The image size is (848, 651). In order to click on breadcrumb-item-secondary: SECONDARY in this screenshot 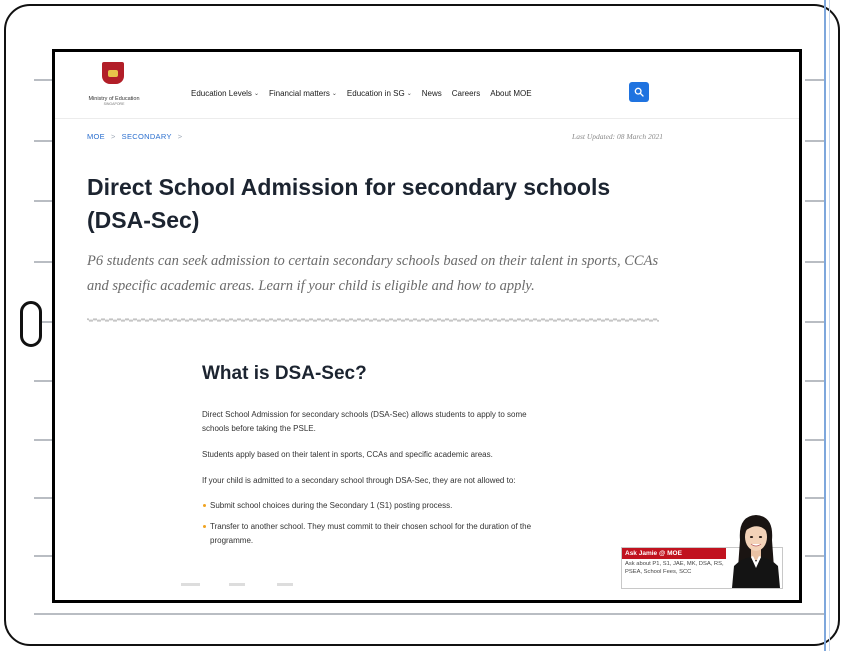, I will do `click(147, 136)`.